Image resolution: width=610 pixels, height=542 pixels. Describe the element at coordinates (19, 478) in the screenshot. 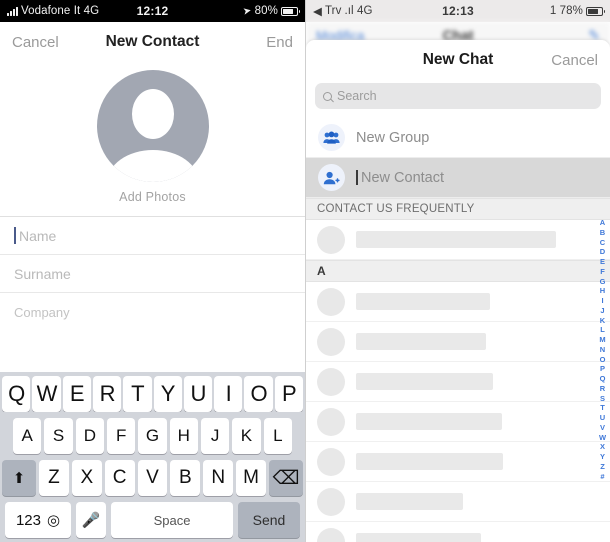

I see `shift-icon: ⬆` at that location.